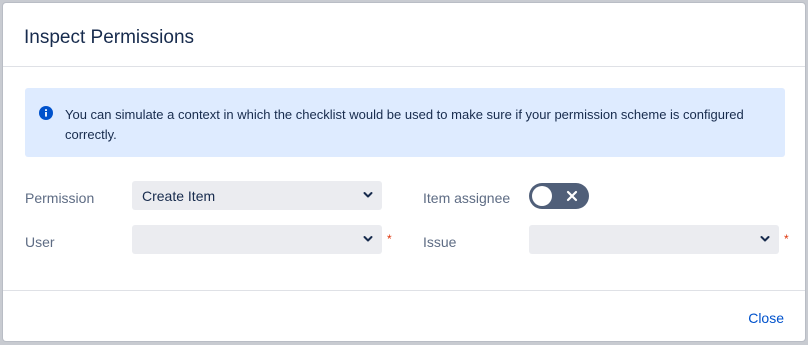  I want to click on close-icon, so click(572, 196).